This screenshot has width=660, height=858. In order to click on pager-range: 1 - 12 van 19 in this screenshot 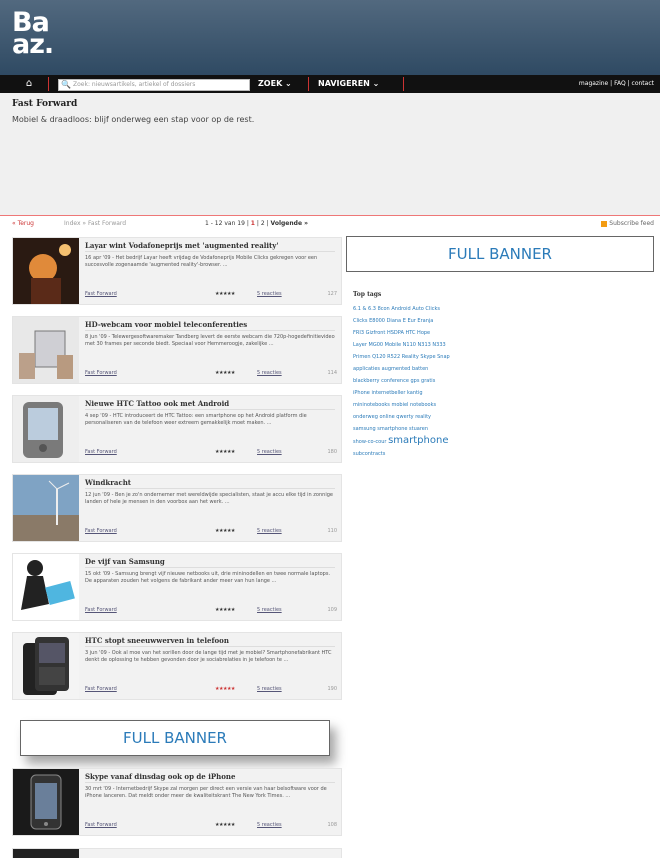, I will do `click(225, 223)`.